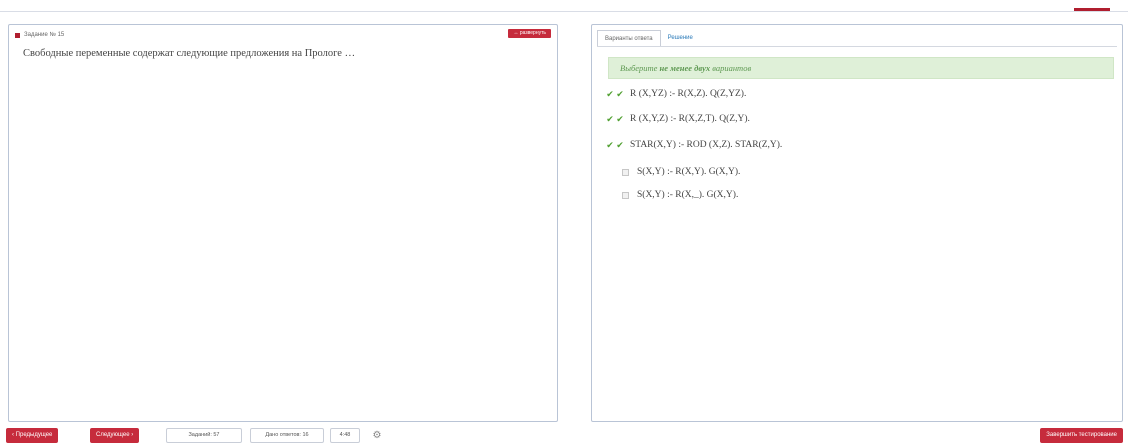 This screenshot has width=1128, height=445. I want to click on tab-solution: Решение, so click(680, 38).